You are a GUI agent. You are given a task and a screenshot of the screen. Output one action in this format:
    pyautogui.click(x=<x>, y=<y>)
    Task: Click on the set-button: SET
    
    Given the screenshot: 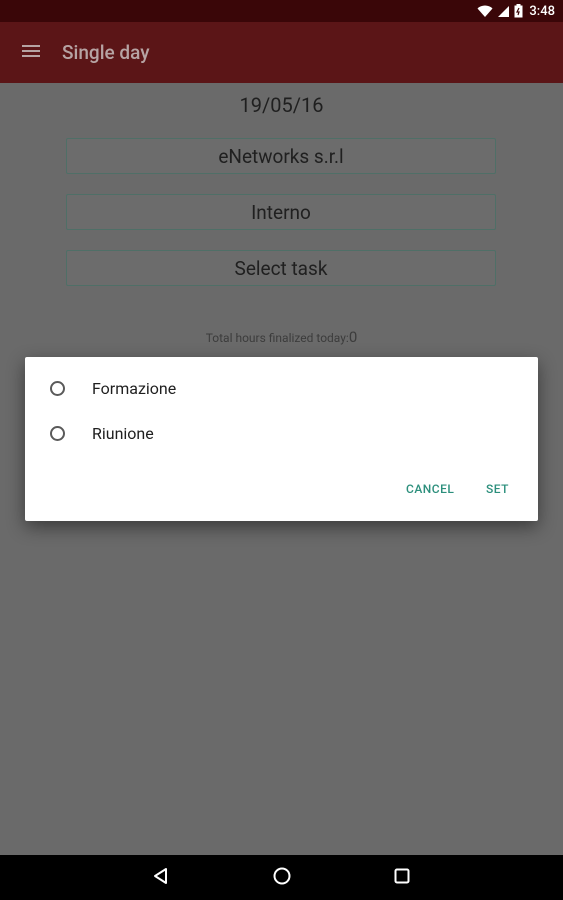 What is the action you would take?
    pyautogui.click(x=497, y=489)
    